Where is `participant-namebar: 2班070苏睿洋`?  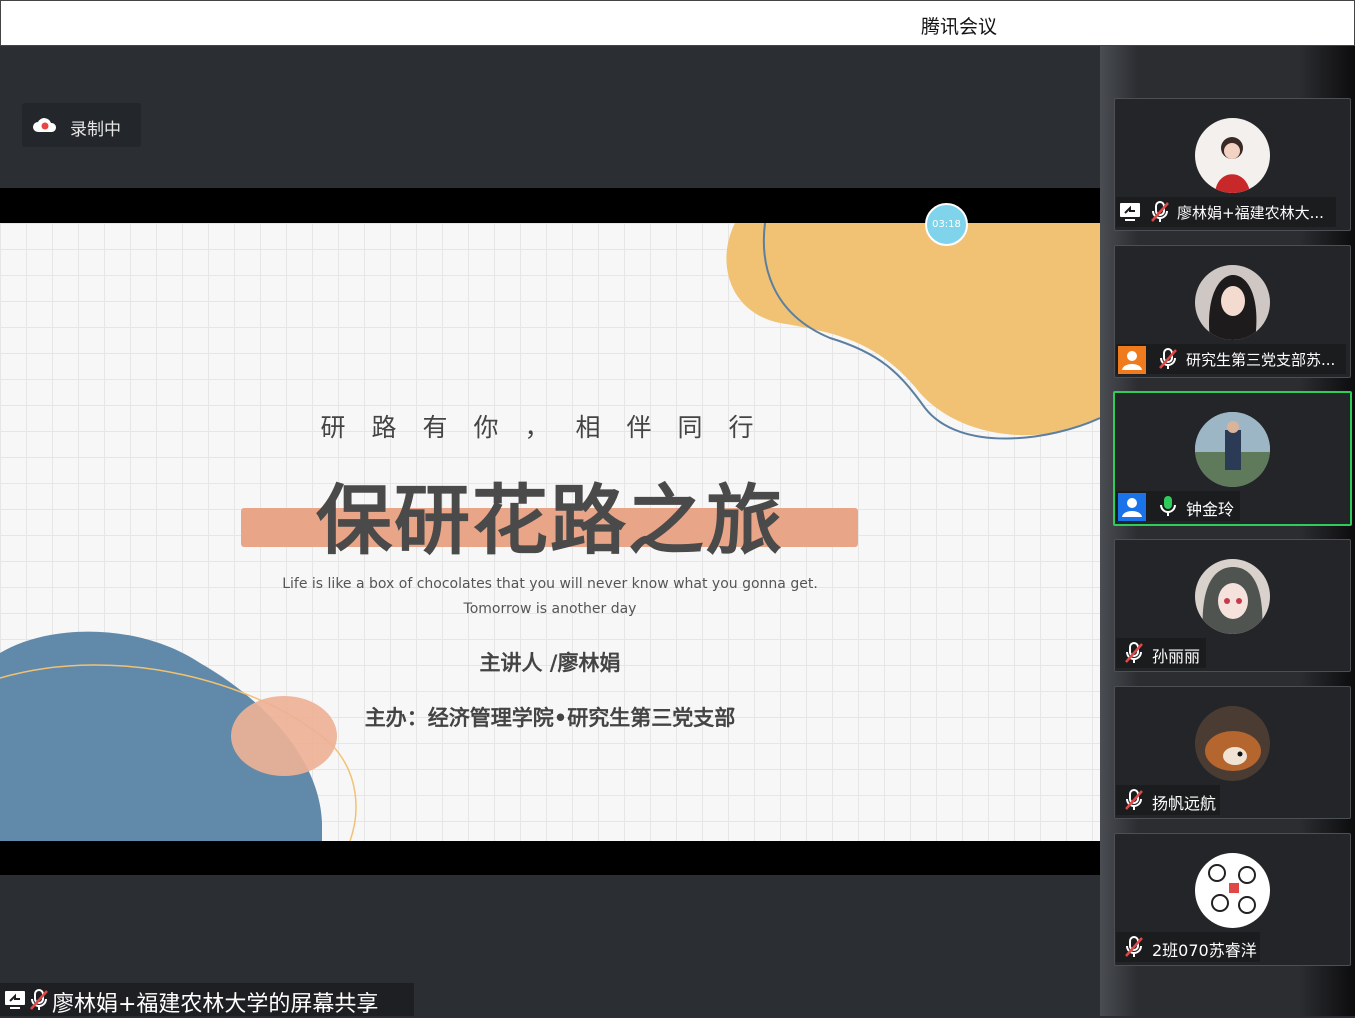
participant-namebar: 2班070苏睿洋 is located at coordinates (1188, 947).